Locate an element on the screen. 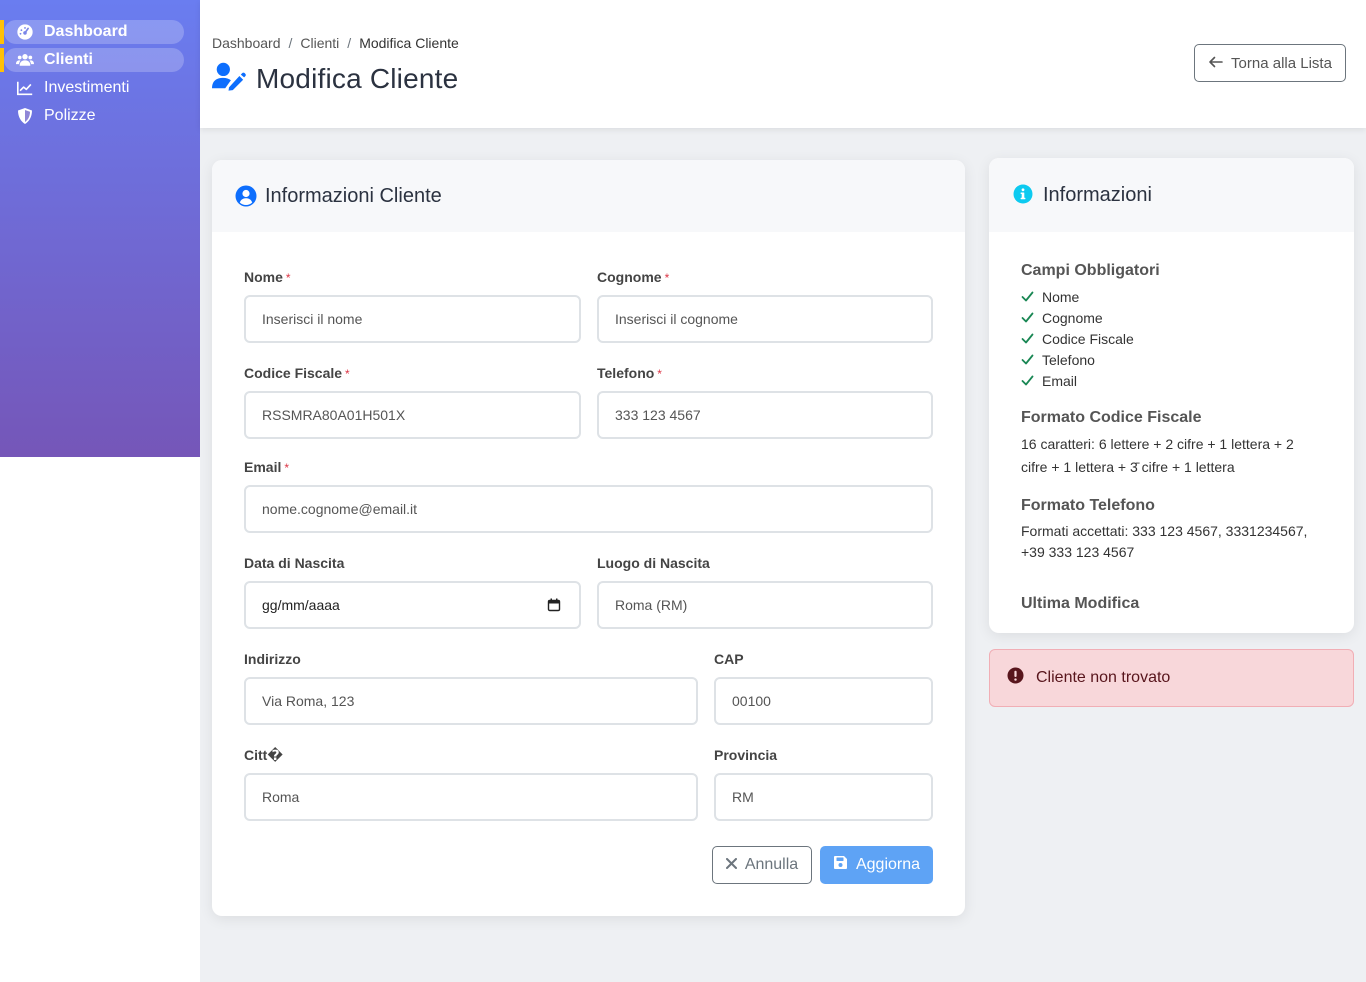 Image resolution: width=1366 pixels, height=982 pixels. info-card-header: Informazioni is located at coordinates (1171, 195).